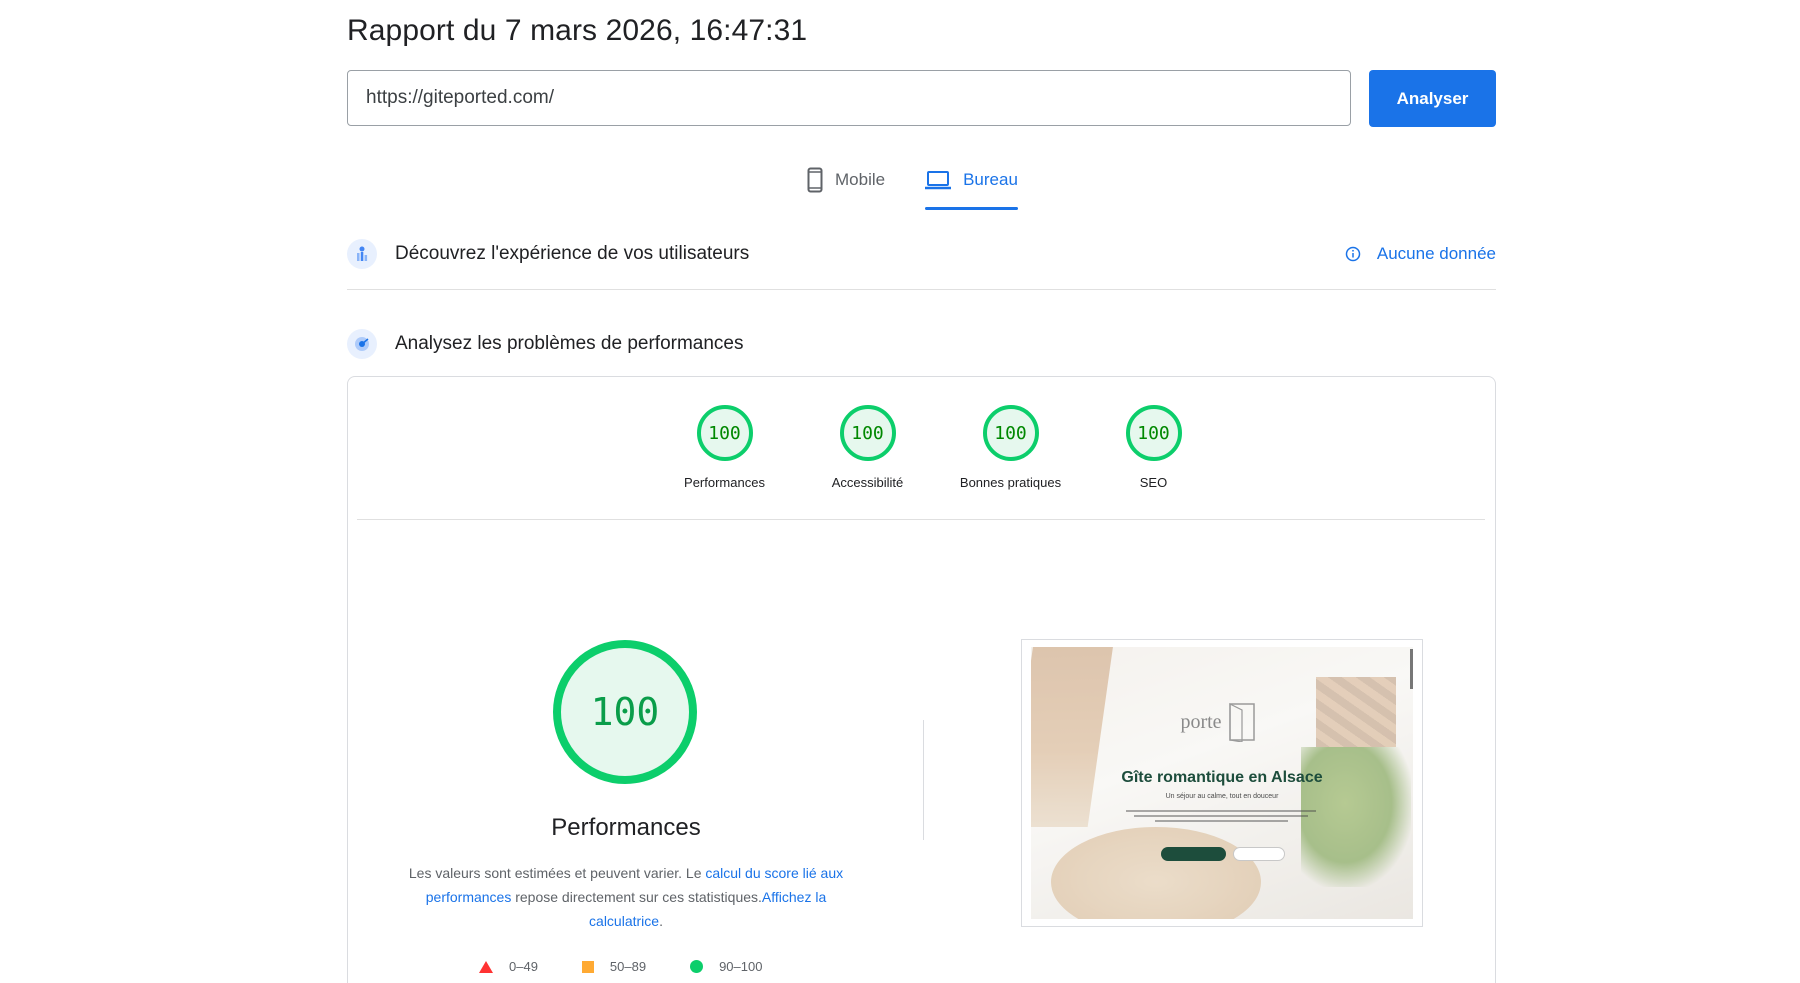  Describe the element at coordinates (1222, 777) in the screenshot. I see `screenshot-heading: Gîte romantique en Alsace` at that location.